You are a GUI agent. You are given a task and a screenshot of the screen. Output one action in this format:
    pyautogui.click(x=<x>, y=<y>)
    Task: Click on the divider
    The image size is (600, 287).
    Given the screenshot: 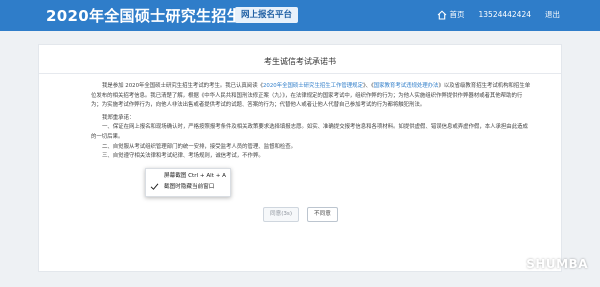 What is the action you would take?
    pyautogui.click(x=300, y=73)
    